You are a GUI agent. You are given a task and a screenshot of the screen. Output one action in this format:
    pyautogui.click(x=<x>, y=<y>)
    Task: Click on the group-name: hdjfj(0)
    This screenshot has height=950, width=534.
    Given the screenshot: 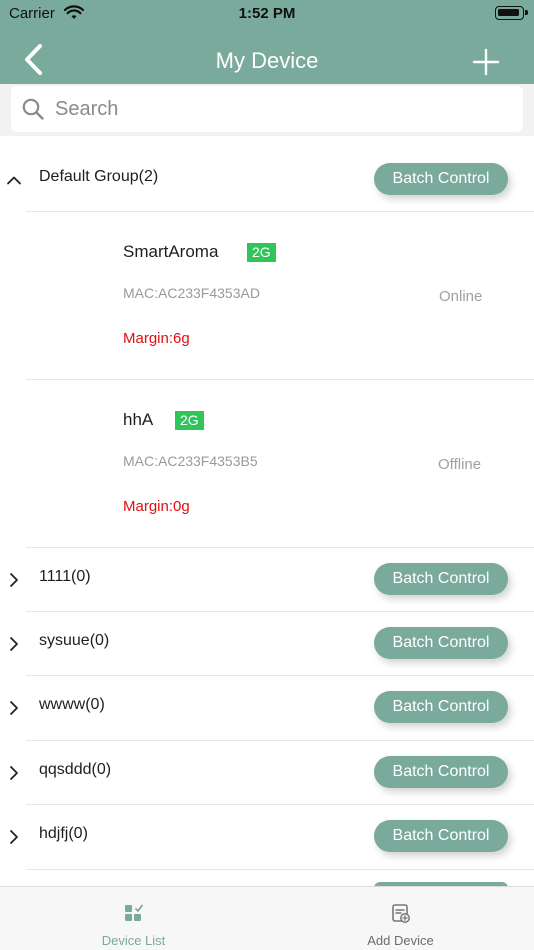 What is the action you would take?
    pyautogui.click(x=63, y=833)
    